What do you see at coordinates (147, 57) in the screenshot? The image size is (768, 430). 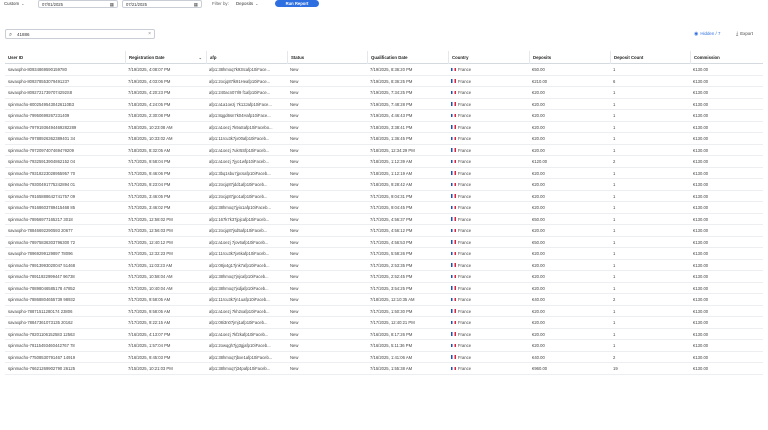 I see `column-header-label: Registration Date` at bounding box center [147, 57].